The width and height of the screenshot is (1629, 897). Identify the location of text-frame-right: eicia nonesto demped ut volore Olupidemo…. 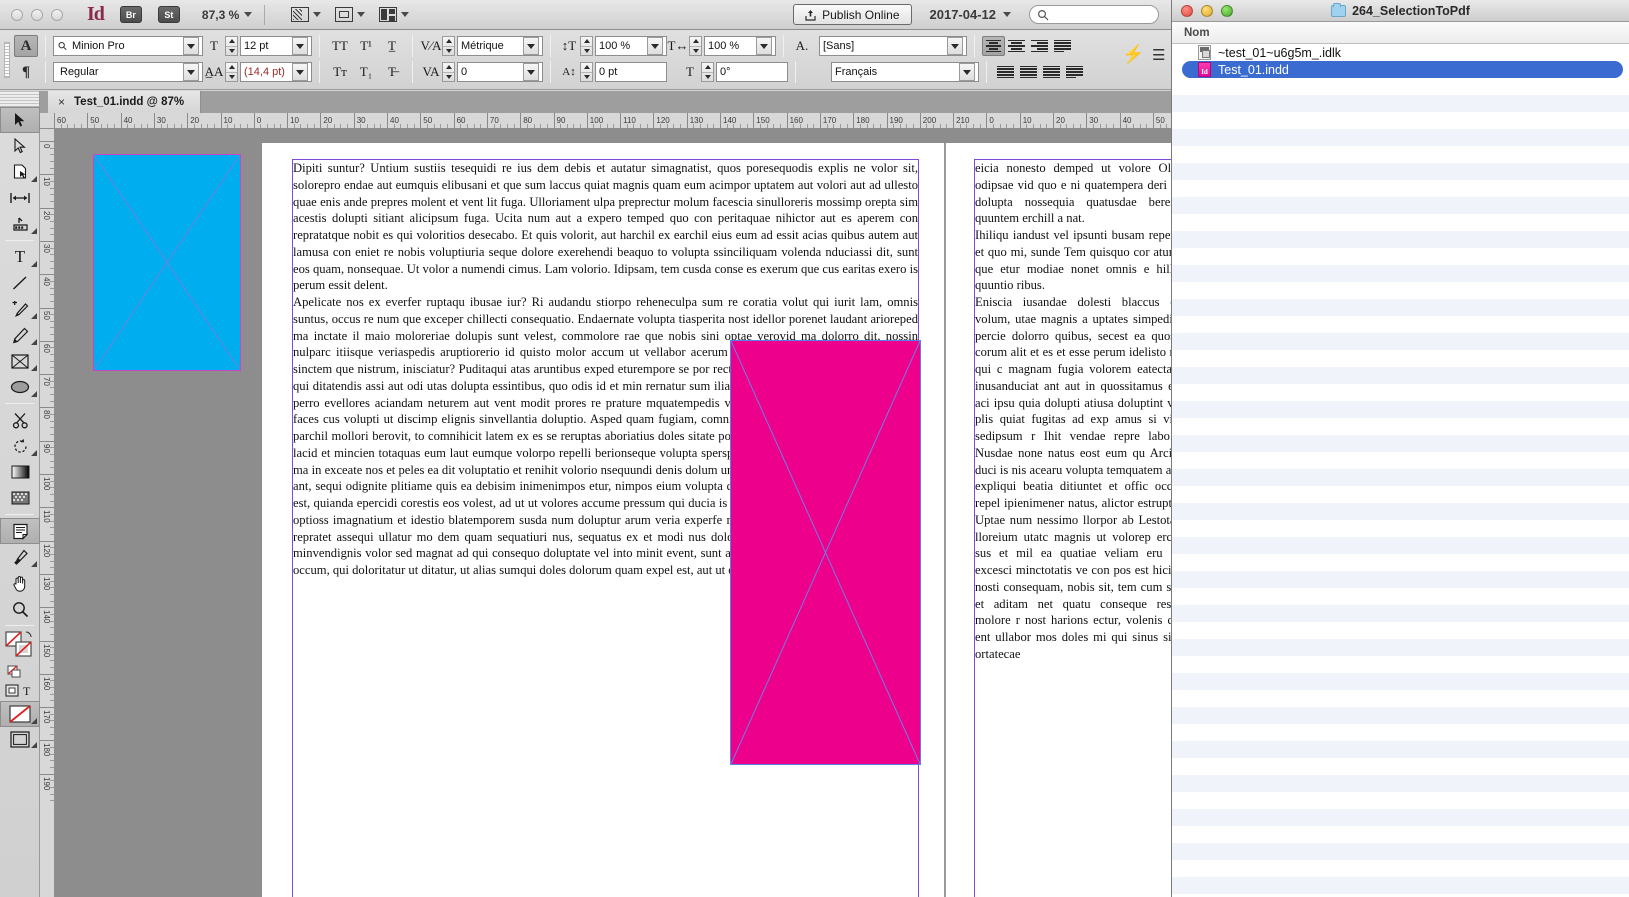
(1072, 528).